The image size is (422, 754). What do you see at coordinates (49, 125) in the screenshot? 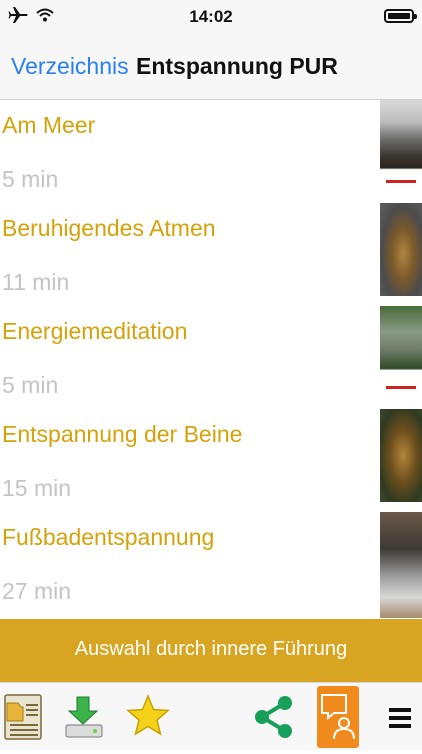
I see `item-title: Am Meer` at bounding box center [49, 125].